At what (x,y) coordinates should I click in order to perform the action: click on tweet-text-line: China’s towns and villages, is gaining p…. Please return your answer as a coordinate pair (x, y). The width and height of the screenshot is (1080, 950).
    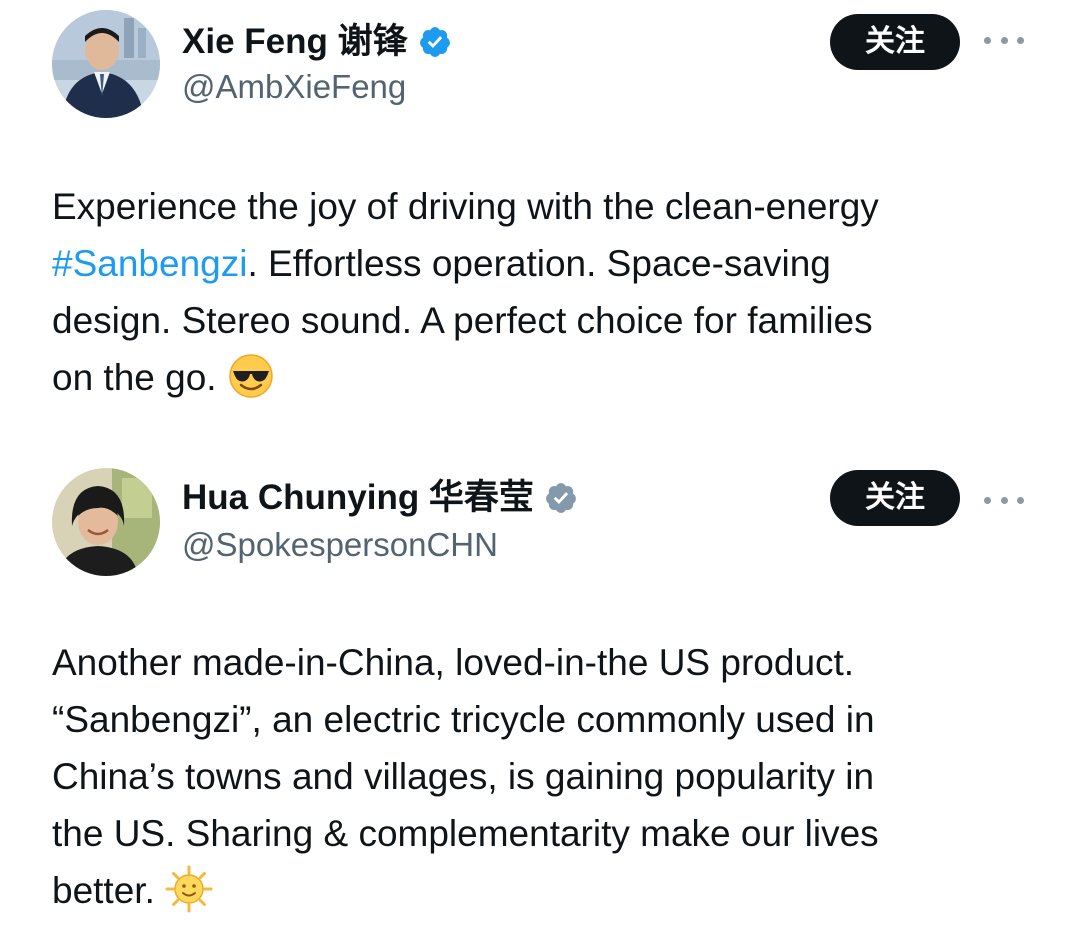
    Looking at the image, I should click on (463, 776).